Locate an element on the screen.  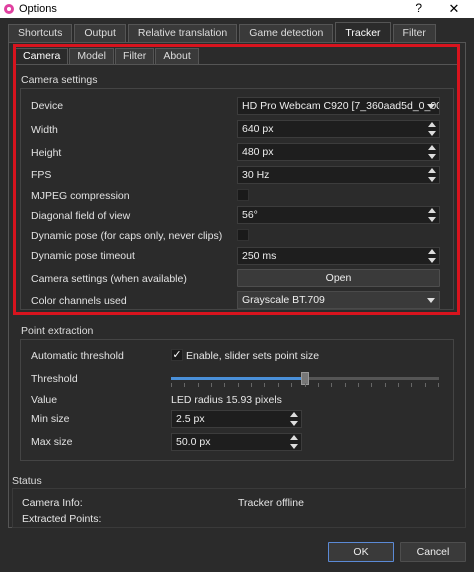
fps-label: FPS is located at coordinates (41, 175).